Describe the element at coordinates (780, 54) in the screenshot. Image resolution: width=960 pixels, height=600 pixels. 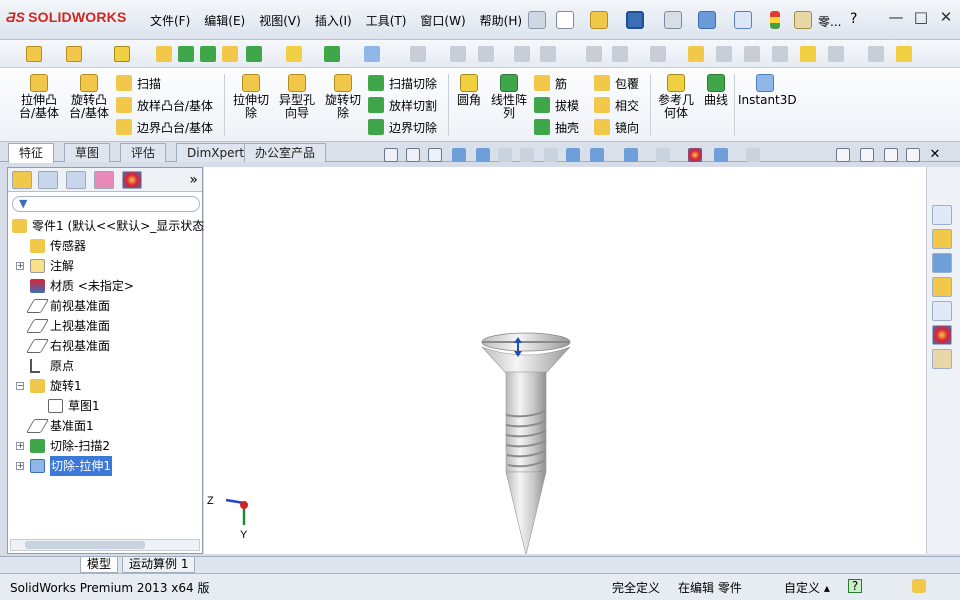
I see `convert-entities-icon` at that location.